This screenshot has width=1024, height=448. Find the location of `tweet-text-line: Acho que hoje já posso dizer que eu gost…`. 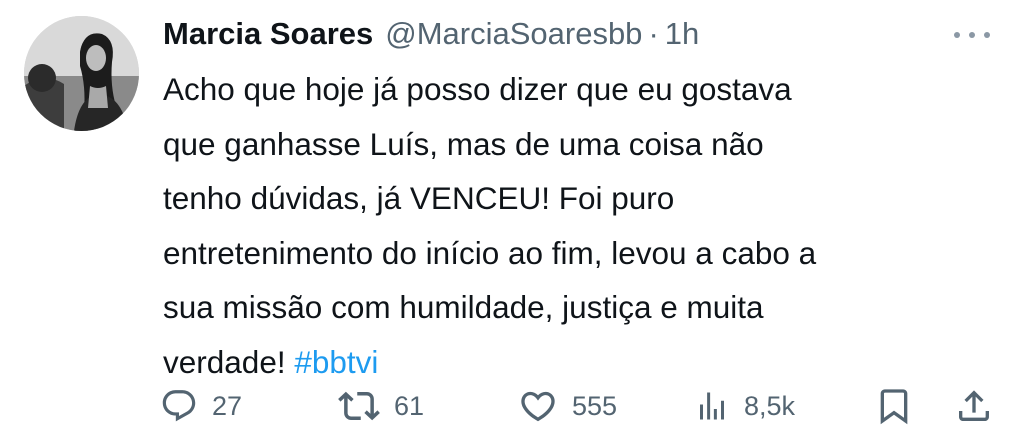

tweet-text-line: Acho que hoje já posso dizer que eu gost… is located at coordinates (477, 89).